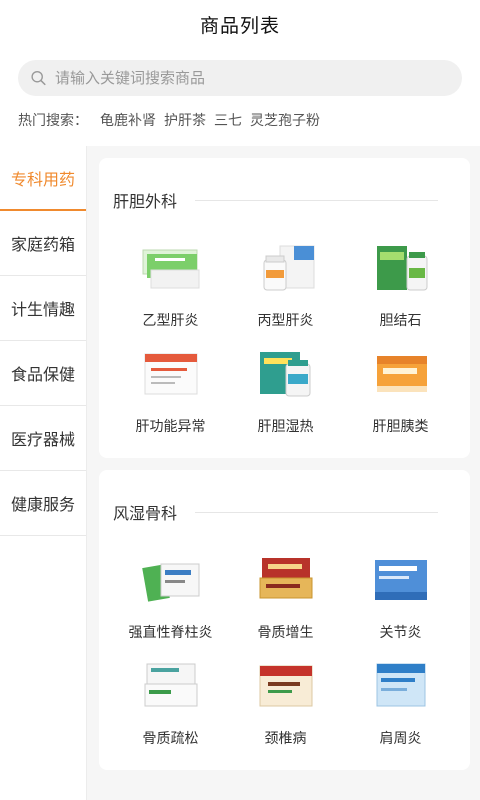  Describe the element at coordinates (43, 373) in the screenshot. I see `sidebar-item-food-health: 食品保健` at that location.